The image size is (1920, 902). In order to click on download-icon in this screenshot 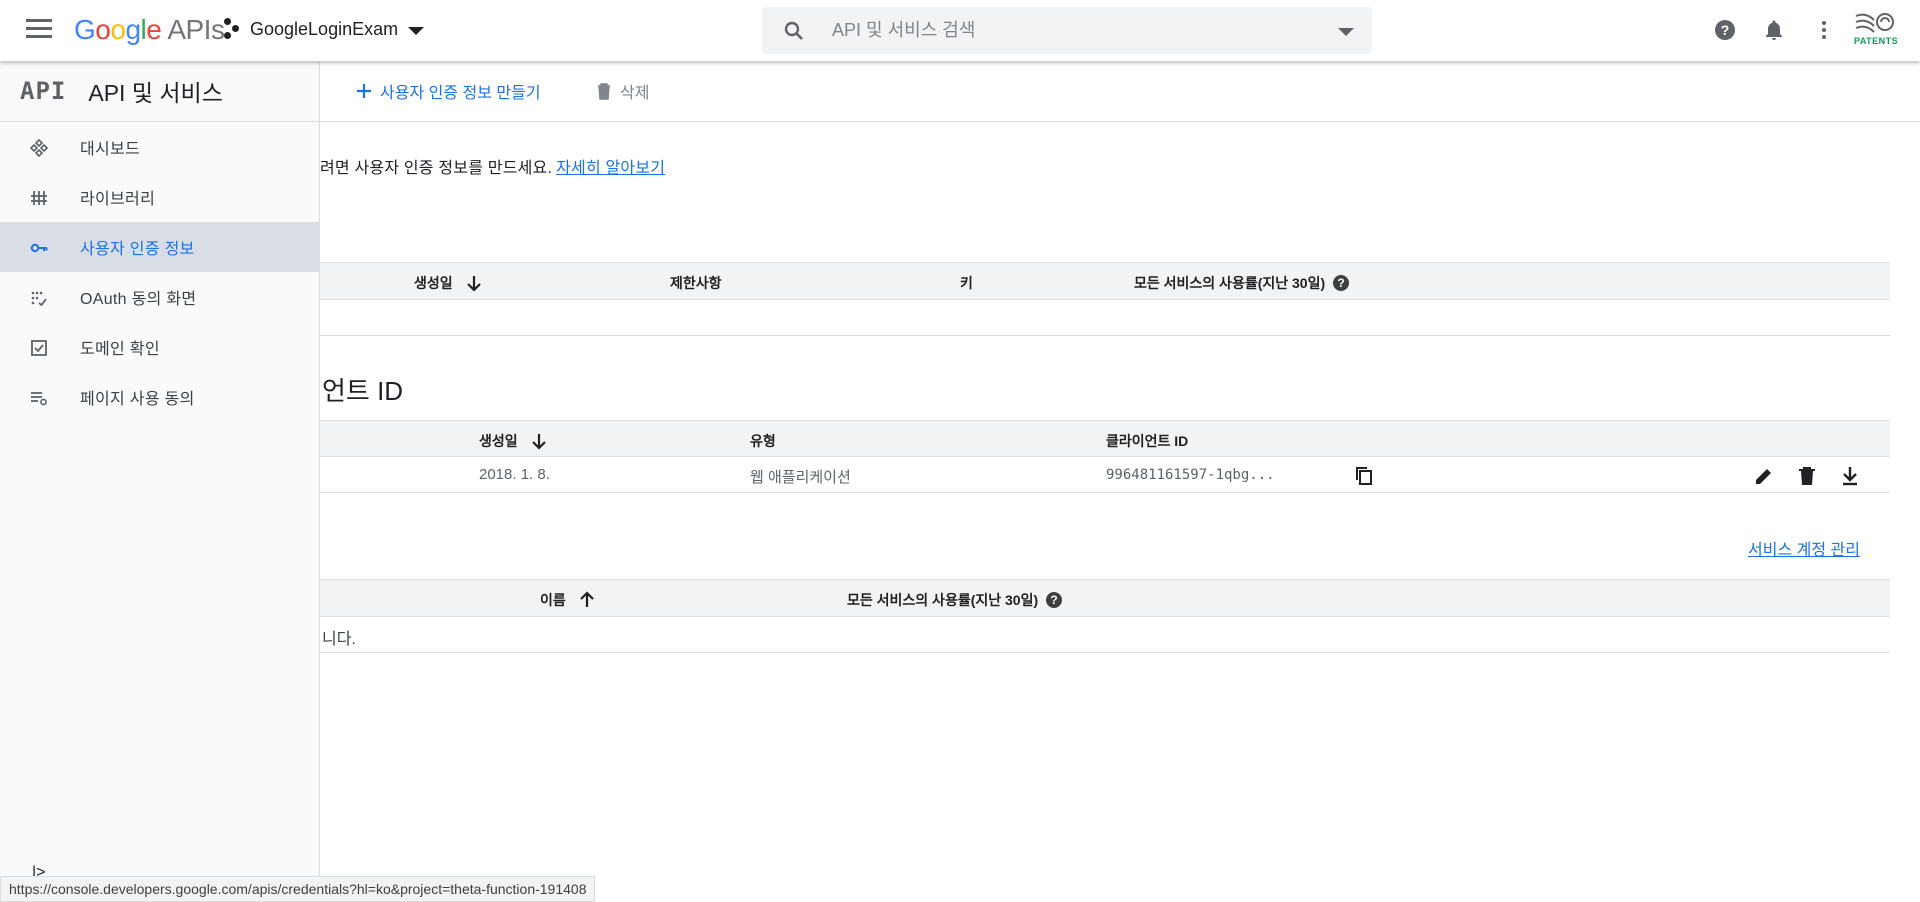, I will do `click(1850, 476)`.